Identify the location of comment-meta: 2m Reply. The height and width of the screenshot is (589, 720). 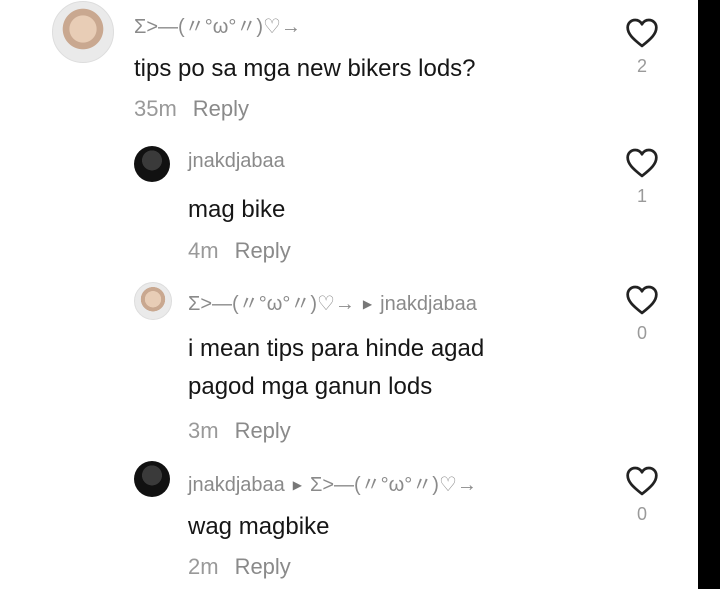
(239, 567).